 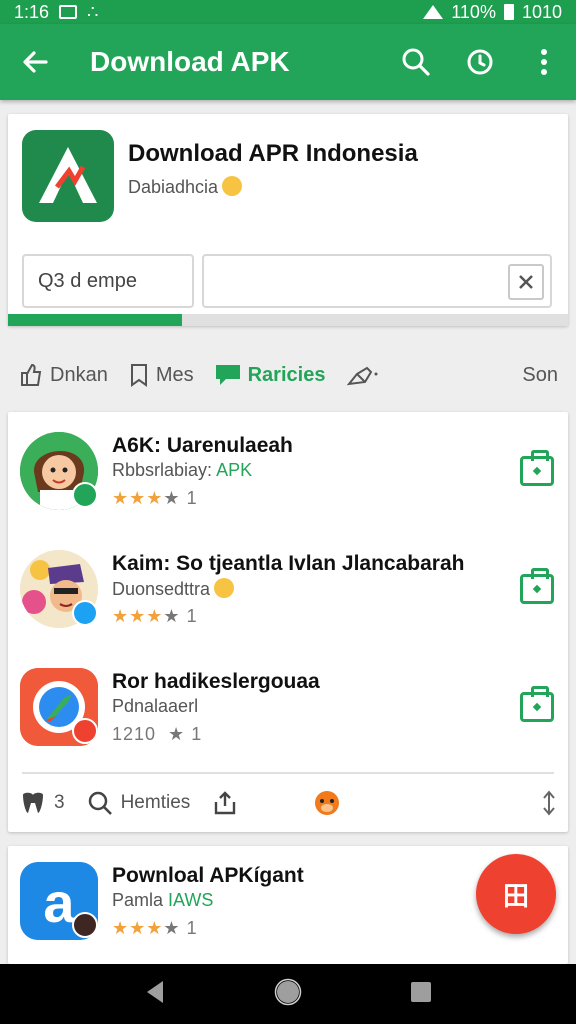 I want to click on overflow-menu-button, so click(x=544, y=62).